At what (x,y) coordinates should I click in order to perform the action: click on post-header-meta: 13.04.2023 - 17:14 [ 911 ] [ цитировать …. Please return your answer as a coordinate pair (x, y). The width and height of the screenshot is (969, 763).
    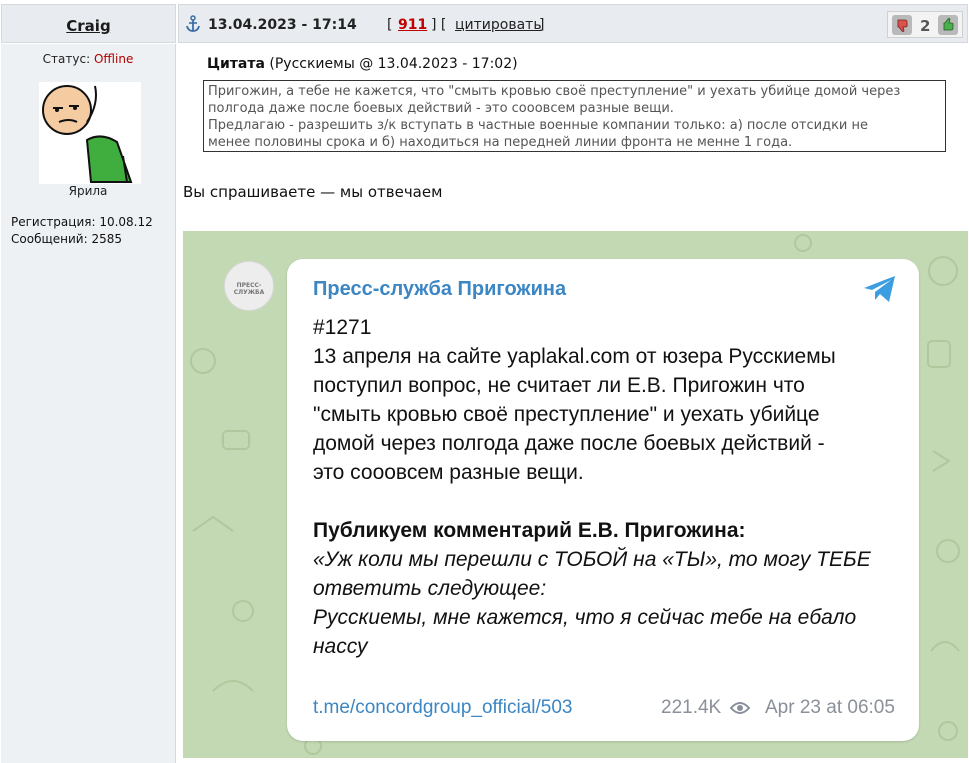
    Looking at the image, I should click on (573, 23).